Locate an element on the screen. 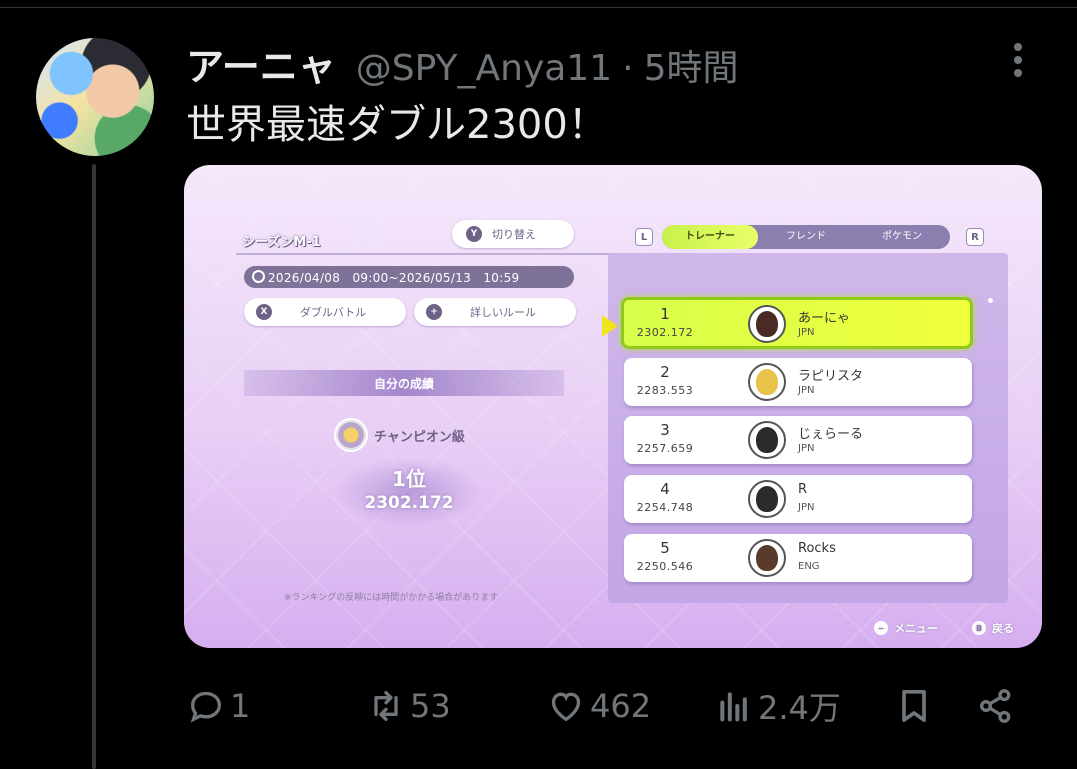  minus-button-icon: − is located at coordinates (881, 628).